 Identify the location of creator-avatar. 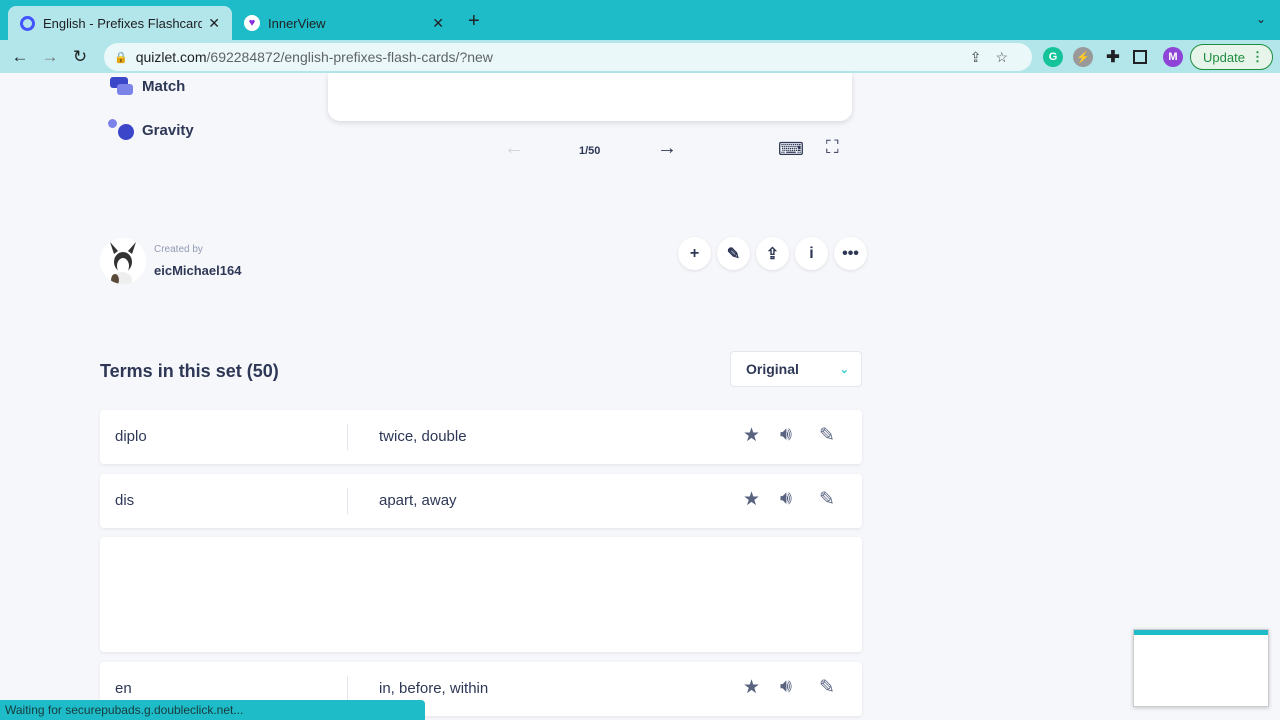
(123, 261).